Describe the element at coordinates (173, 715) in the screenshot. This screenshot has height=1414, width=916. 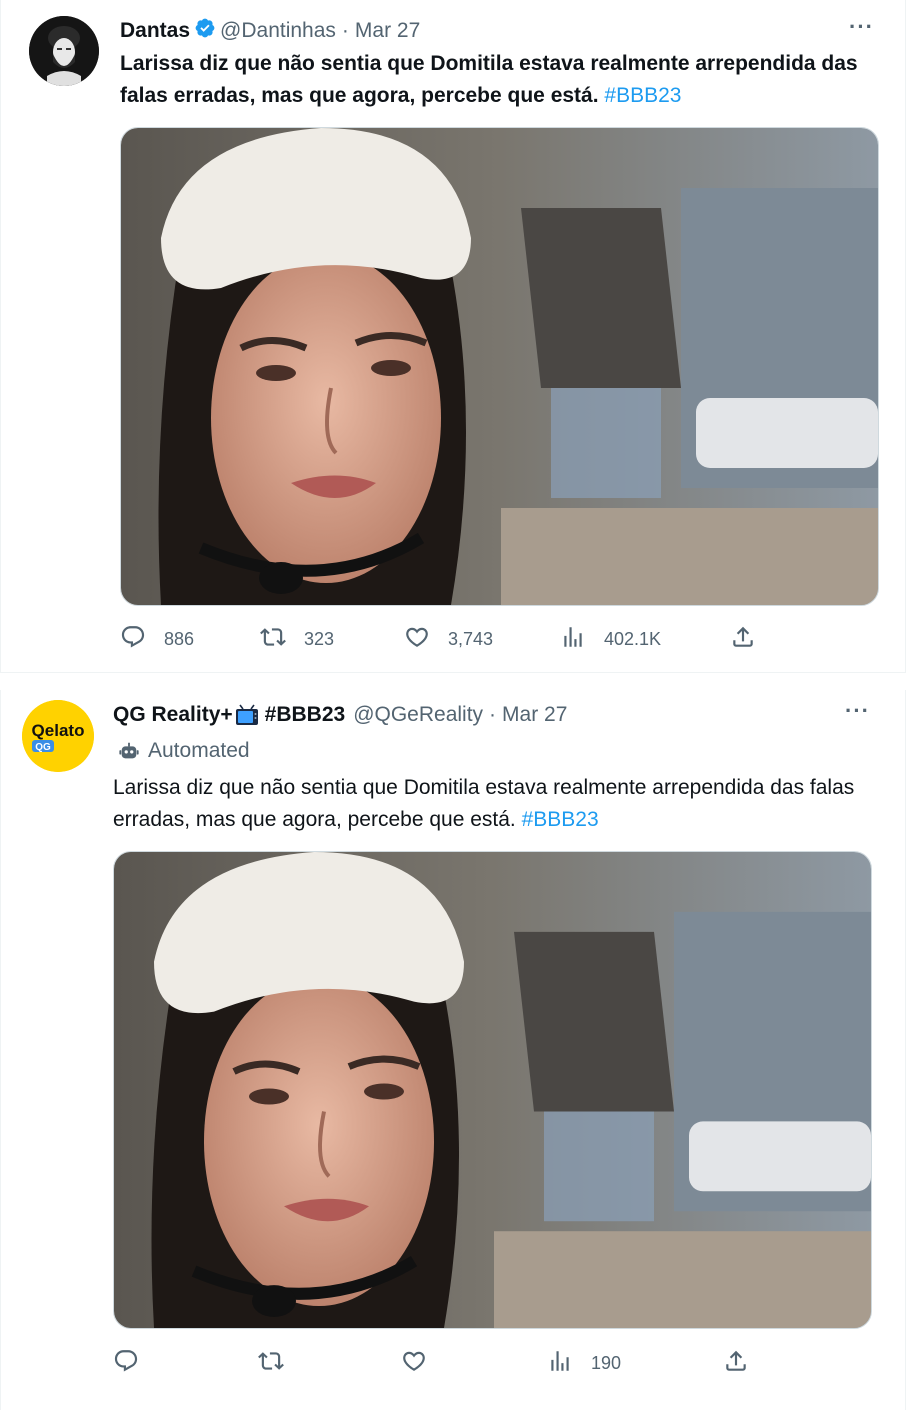
I see `author-name: QG Reality+` at that location.